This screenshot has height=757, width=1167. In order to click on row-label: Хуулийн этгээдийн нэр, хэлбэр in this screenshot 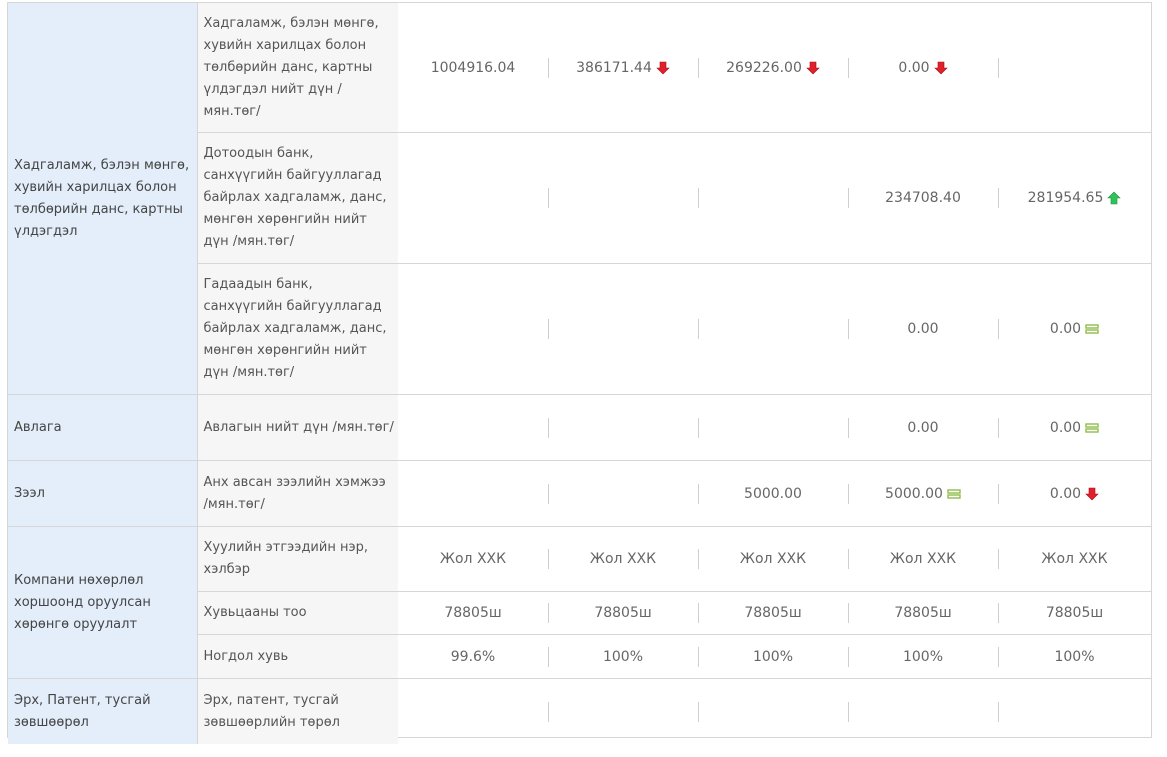, I will do `click(297, 559)`.